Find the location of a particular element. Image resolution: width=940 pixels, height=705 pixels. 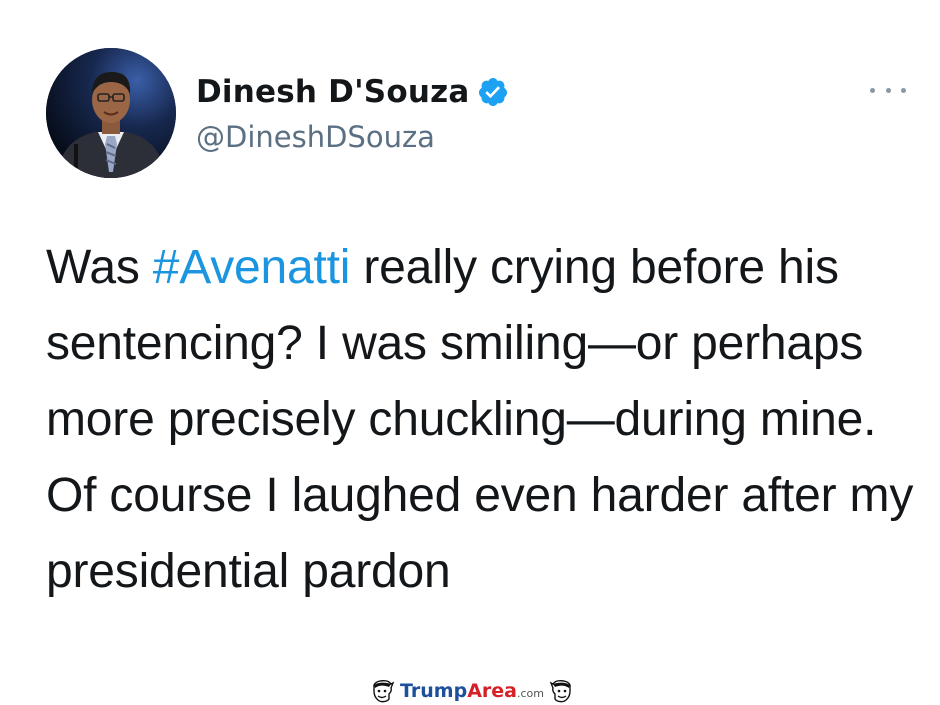

display-name-row: Dinesh D'Souza is located at coordinates (352, 92).